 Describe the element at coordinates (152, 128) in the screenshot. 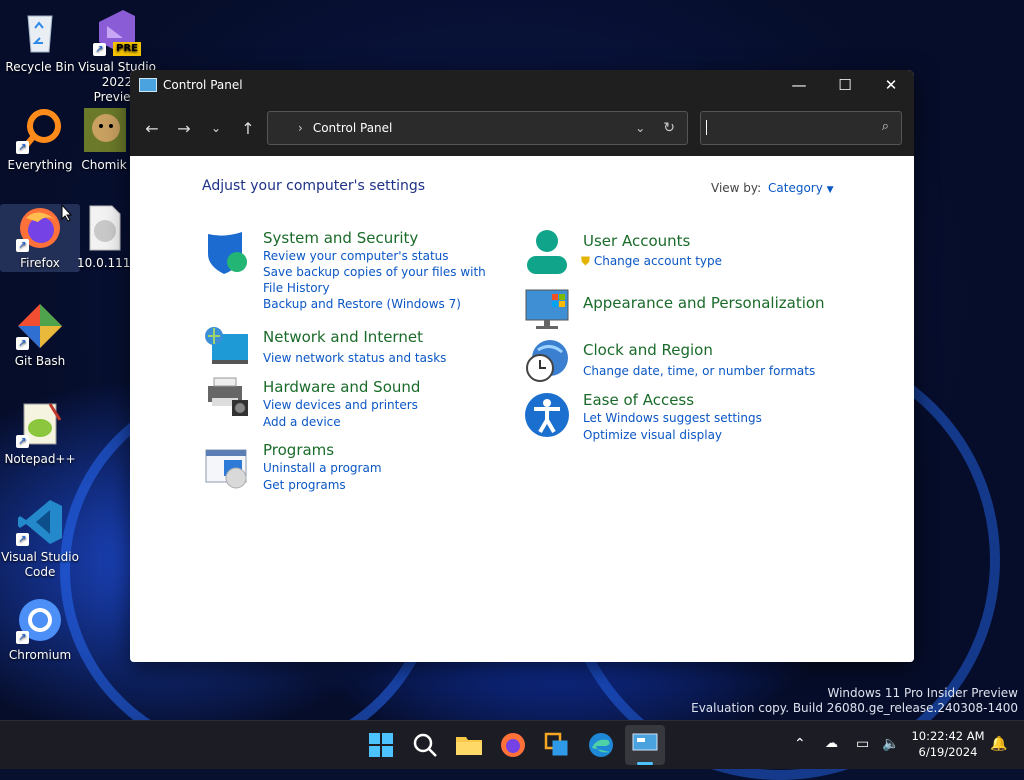

I see `back-arrow-icon: ←` at that location.